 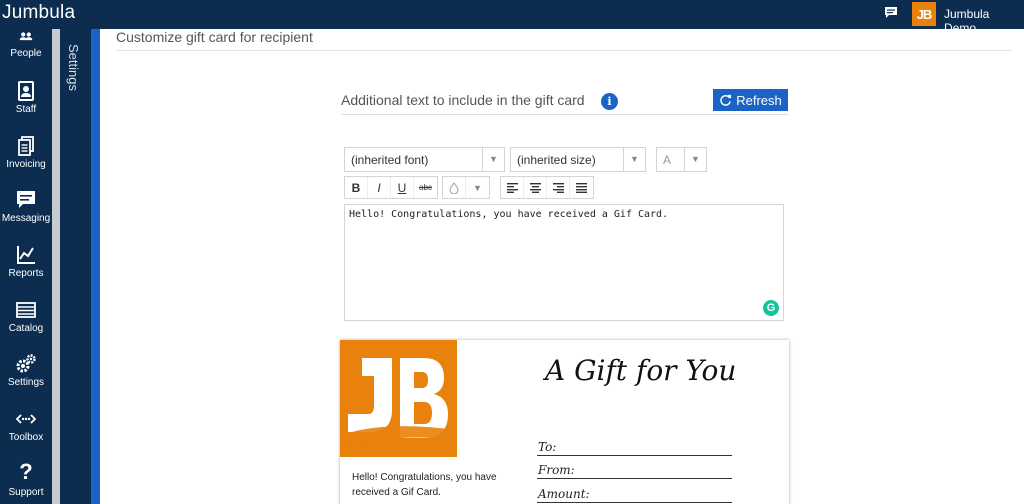 I want to click on highlight-group: ▼, so click(x=466, y=187).